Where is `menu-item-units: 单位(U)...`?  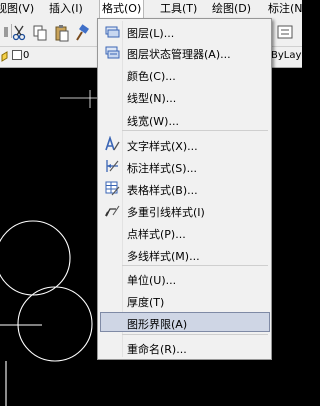 menu-item-units: 单位(U)... is located at coordinates (185, 278).